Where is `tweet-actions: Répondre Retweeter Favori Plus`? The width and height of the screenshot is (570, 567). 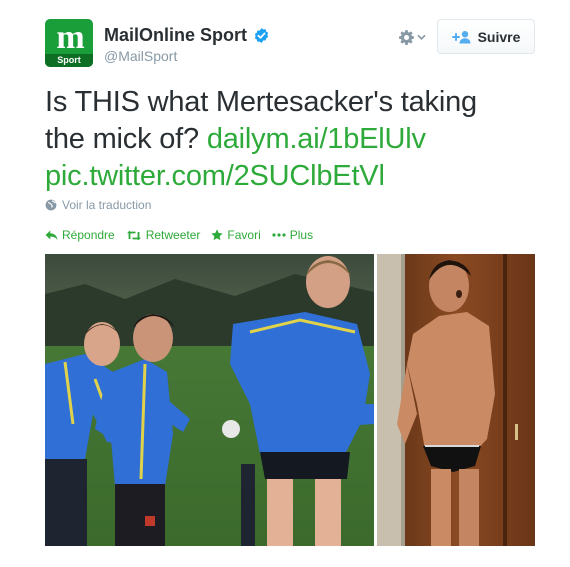 tweet-actions: Répondre Retweeter Favori Plus is located at coordinates (184, 235).